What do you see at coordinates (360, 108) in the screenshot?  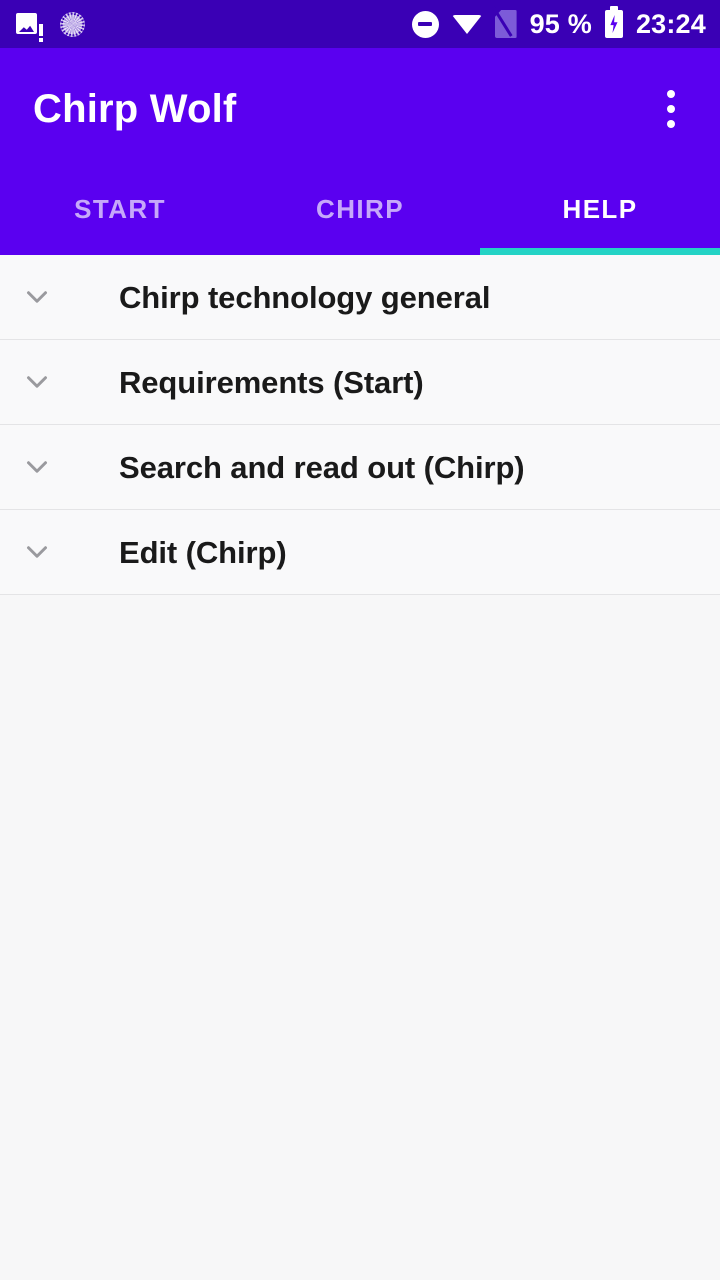 I see `app-bar: Chirp Wolf` at bounding box center [360, 108].